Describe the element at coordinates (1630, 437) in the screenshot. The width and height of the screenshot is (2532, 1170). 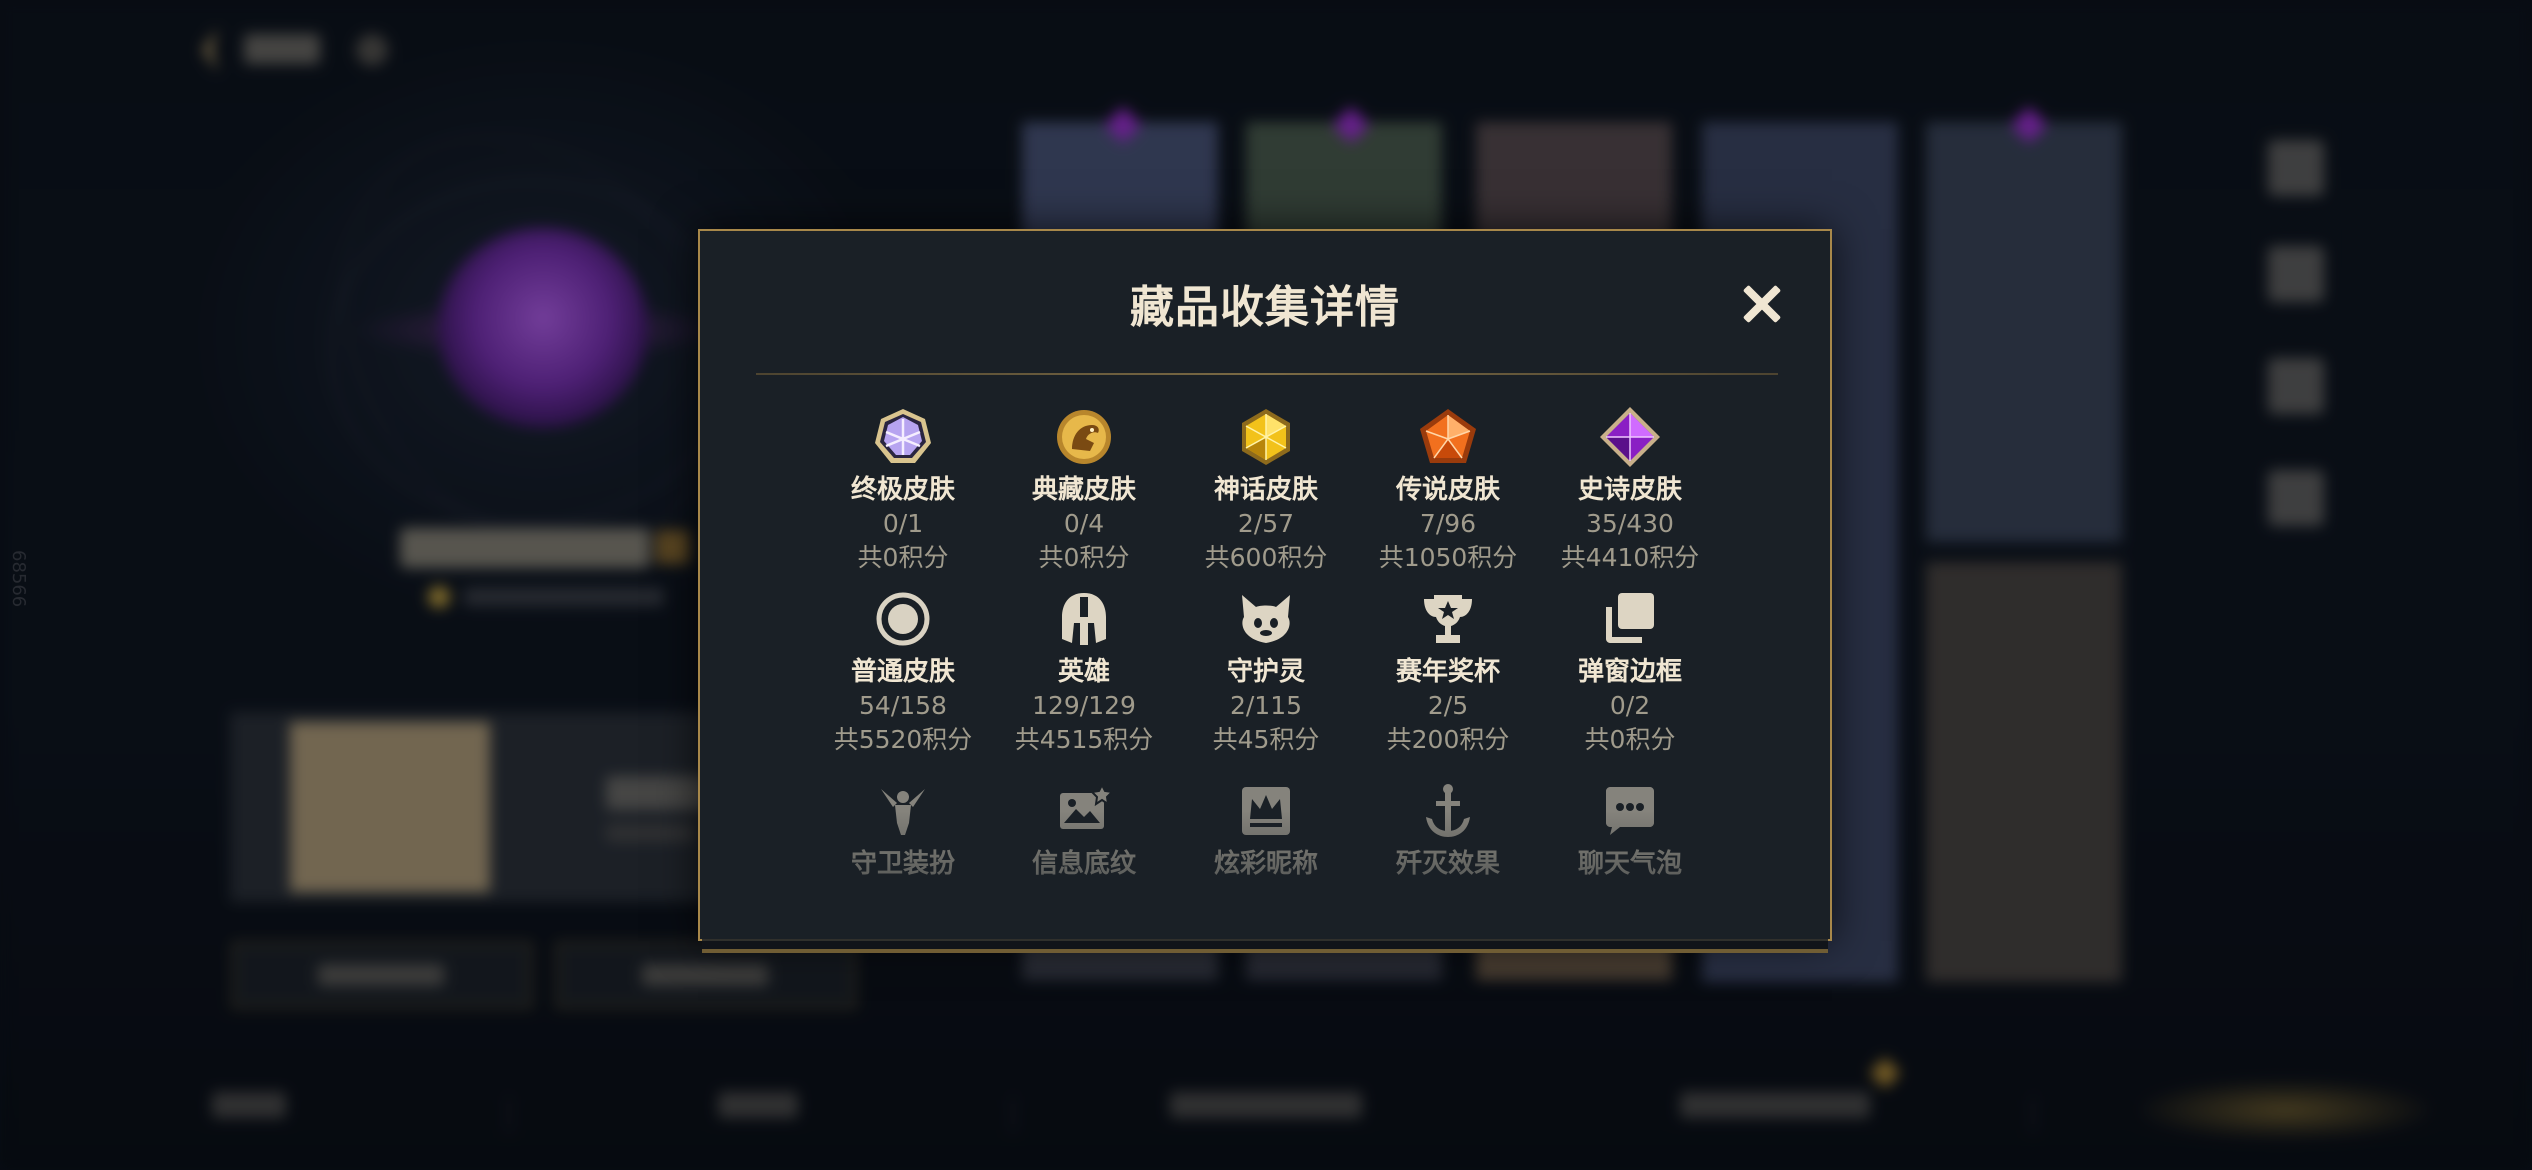
I see `epic-skin-icon` at that location.